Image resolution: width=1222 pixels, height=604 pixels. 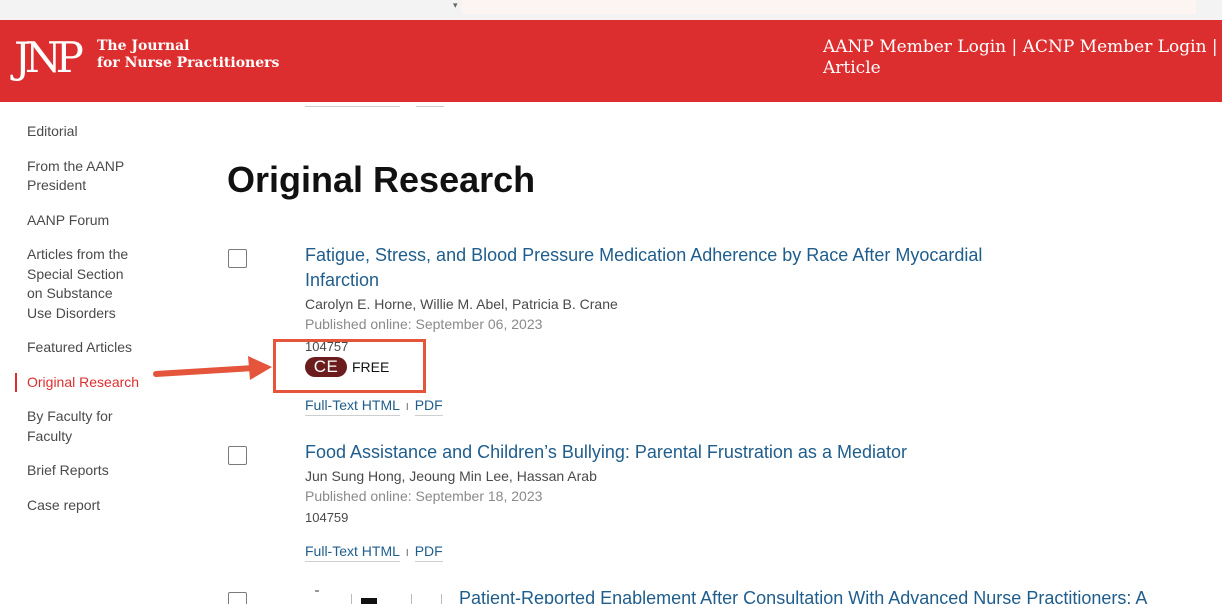 I want to click on sidebar-item-faculty-for-faculty: By Faculty for Faculty, so click(x=77, y=426).